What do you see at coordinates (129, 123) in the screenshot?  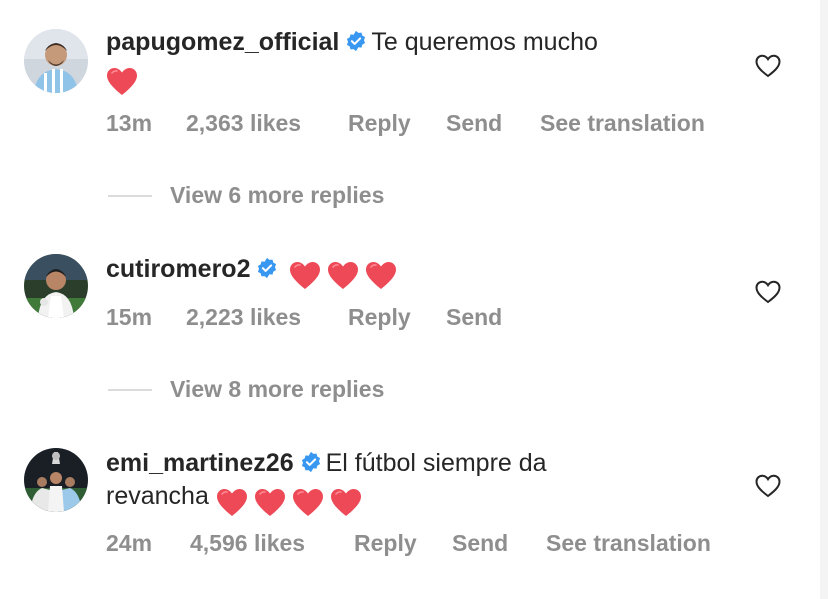 I see `timestamp: 13m` at bounding box center [129, 123].